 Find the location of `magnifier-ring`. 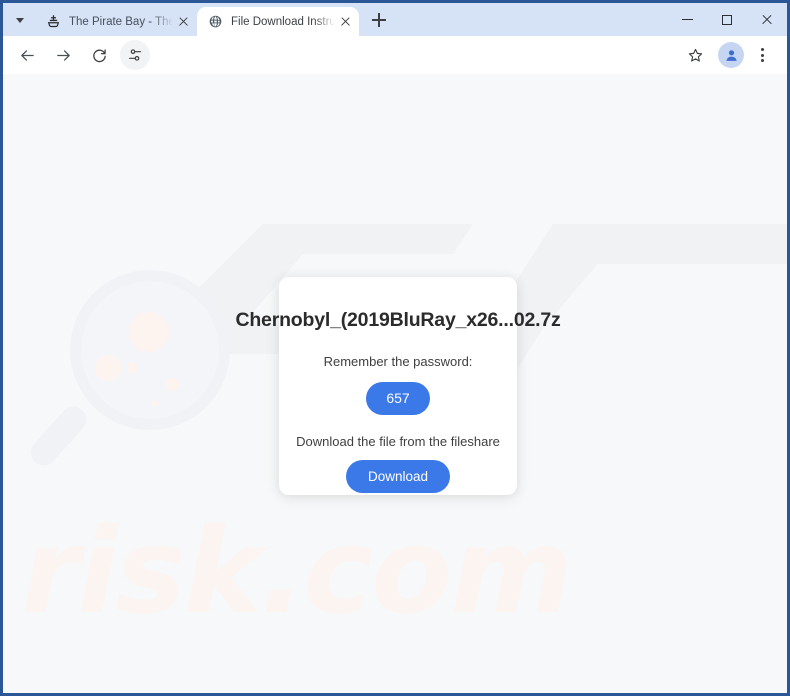

magnifier-ring is located at coordinates (150, 350).